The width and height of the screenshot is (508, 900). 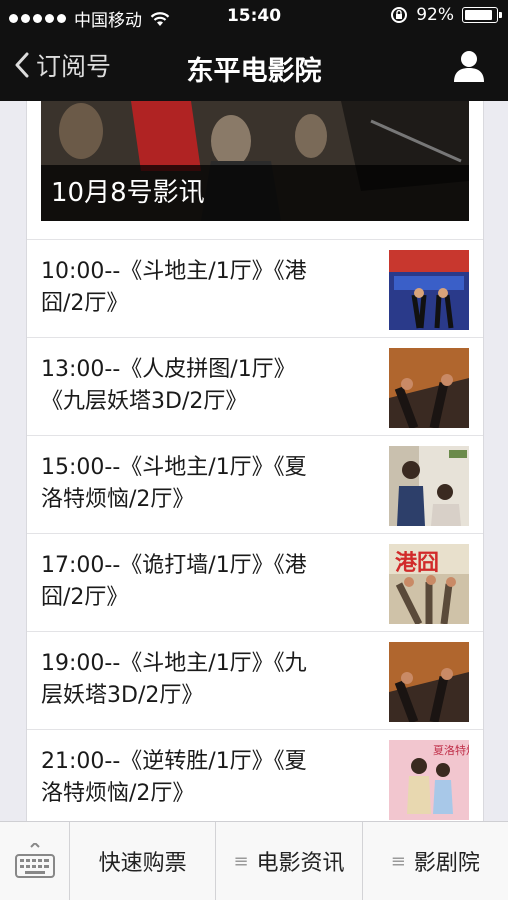 What do you see at coordinates (255, 386) in the screenshot?
I see `list-item: 13:00--《人皮拼图/1厅》 《九层妖塔3D/2厅》` at bounding box center [255, 386].